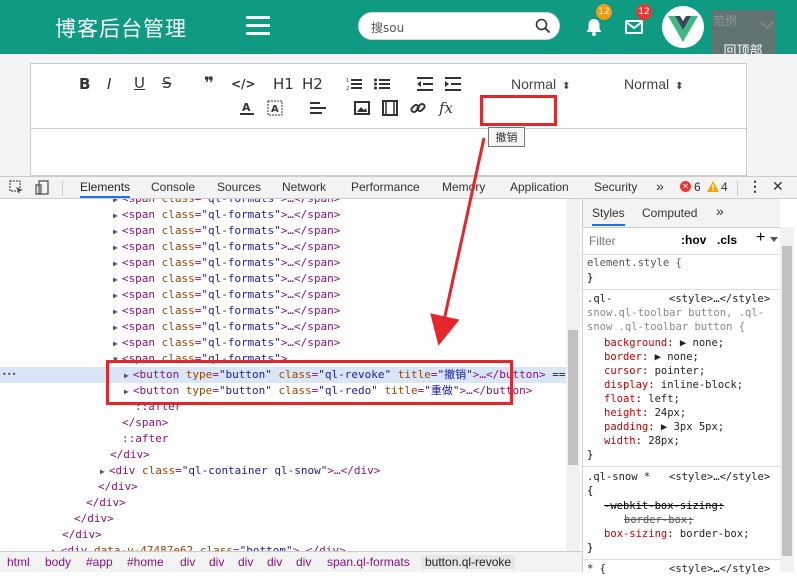 This screenshot has height=576, width=797. I want to click on css-property: width: 28px;, so click(642, 441).